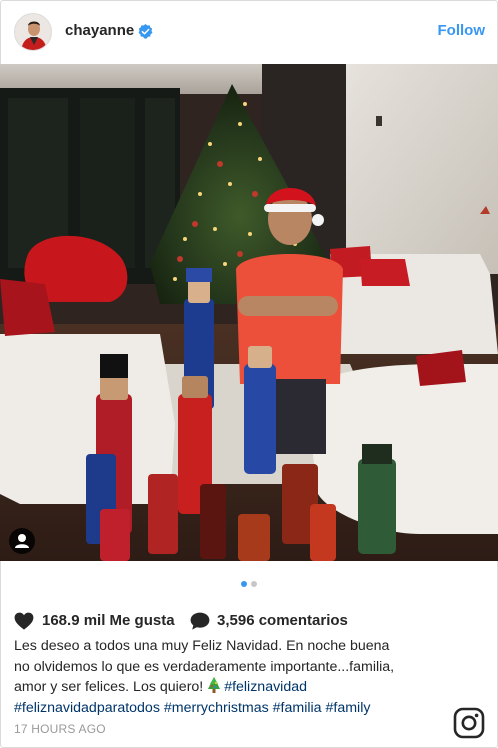 The image size is (498, 748). I want to click on verified-badge-icon, so click(145, 31).